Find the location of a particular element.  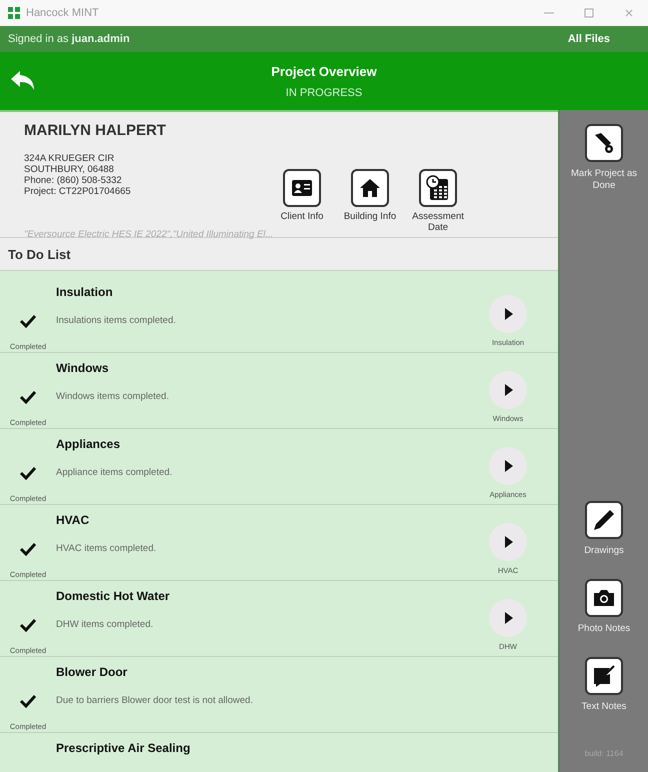

sidebar-button: Drawings is located at coordinates (604, 529).